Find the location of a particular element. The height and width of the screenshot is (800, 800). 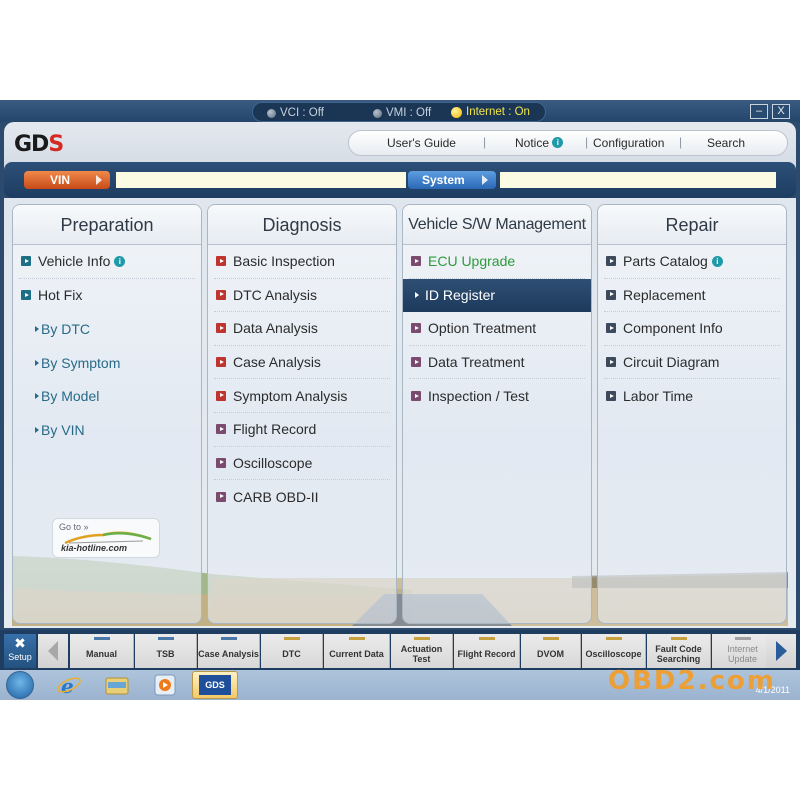

quick-tab-internet-update: Internet Update is located at coordinates (743, 651).